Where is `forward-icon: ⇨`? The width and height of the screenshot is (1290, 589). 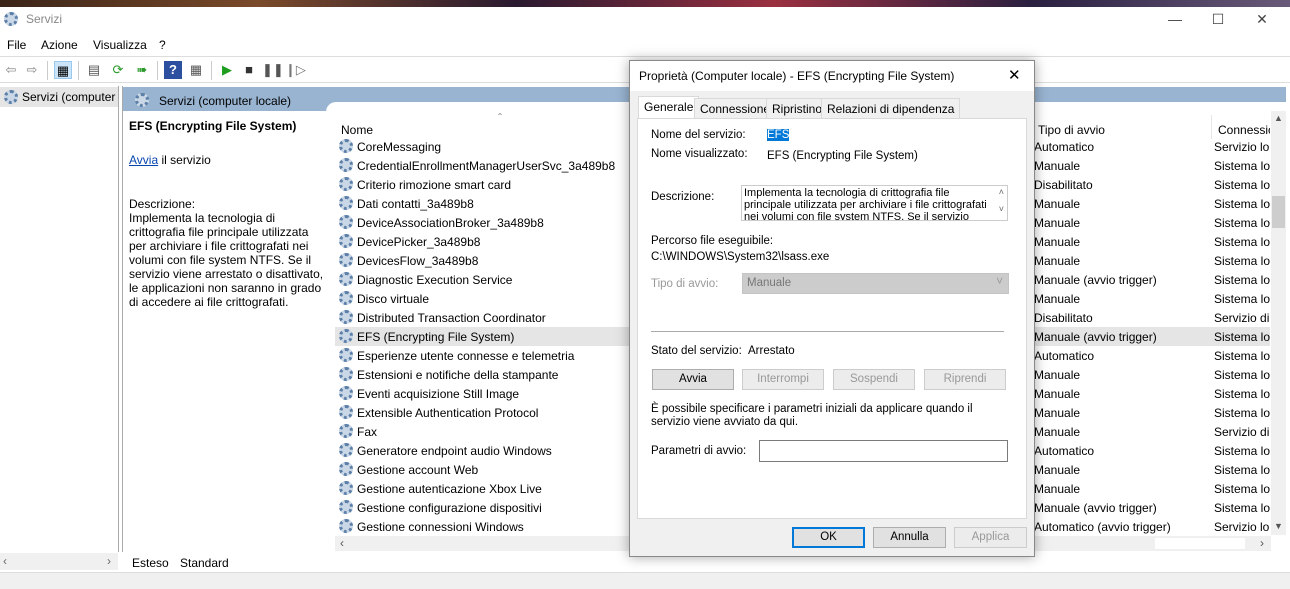 forward-icon: ⇨ is located at coordinates (32, 70).